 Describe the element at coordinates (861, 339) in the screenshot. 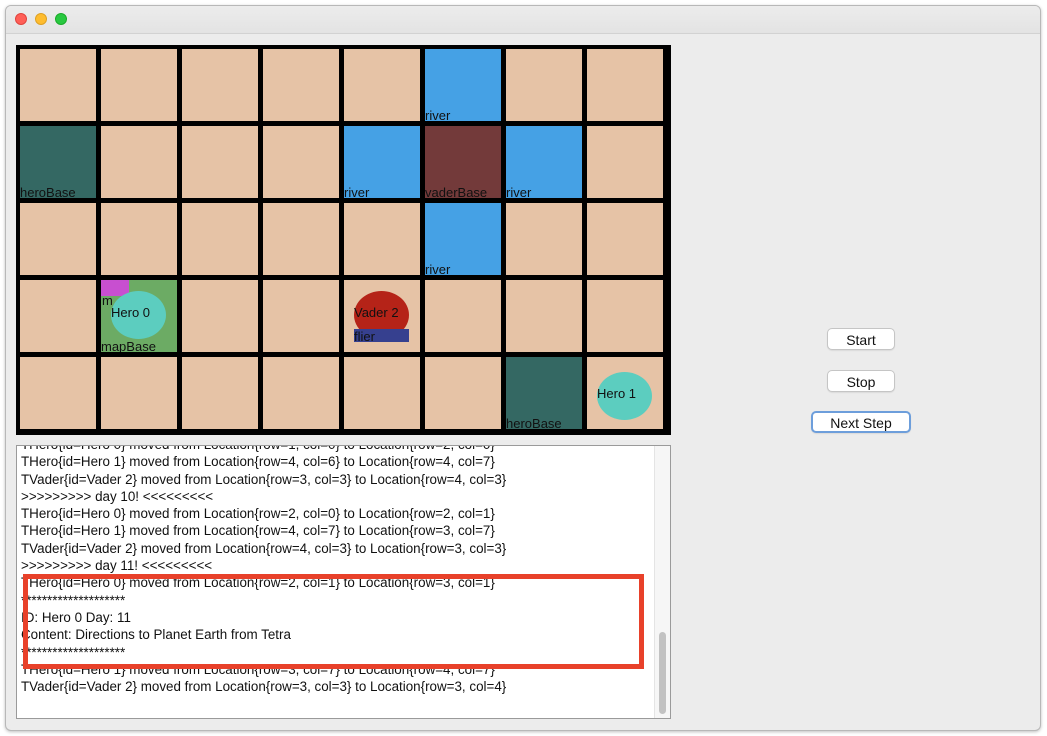

I see `start-button: Start` at that location.